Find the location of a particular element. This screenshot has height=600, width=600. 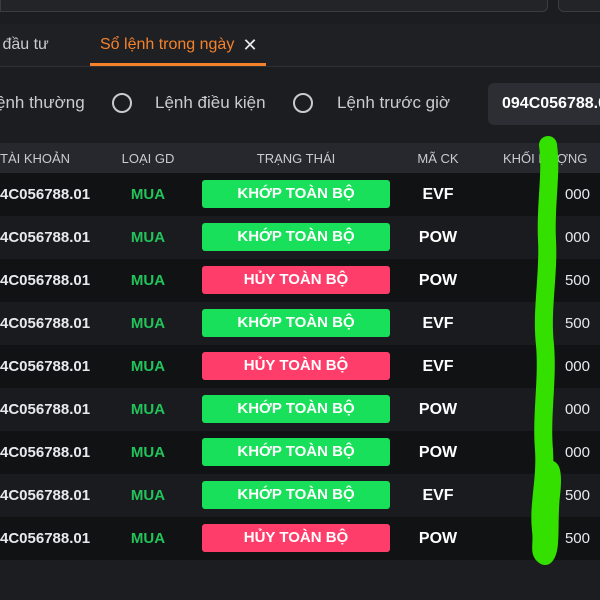

radio-label-pre-session-orders: Lệnh trước giờ is located at coordinates (393, 103).